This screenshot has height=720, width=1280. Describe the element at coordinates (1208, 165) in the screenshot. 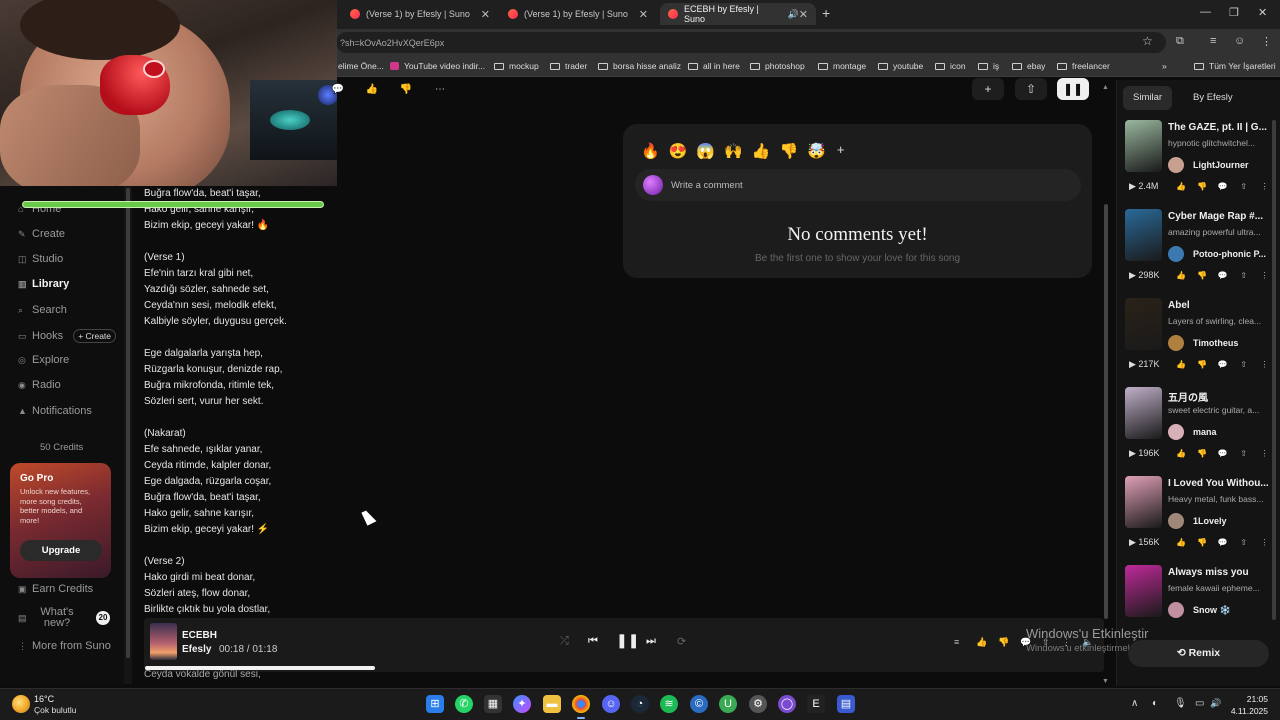

I see `song-user: LightJourner` at that location.